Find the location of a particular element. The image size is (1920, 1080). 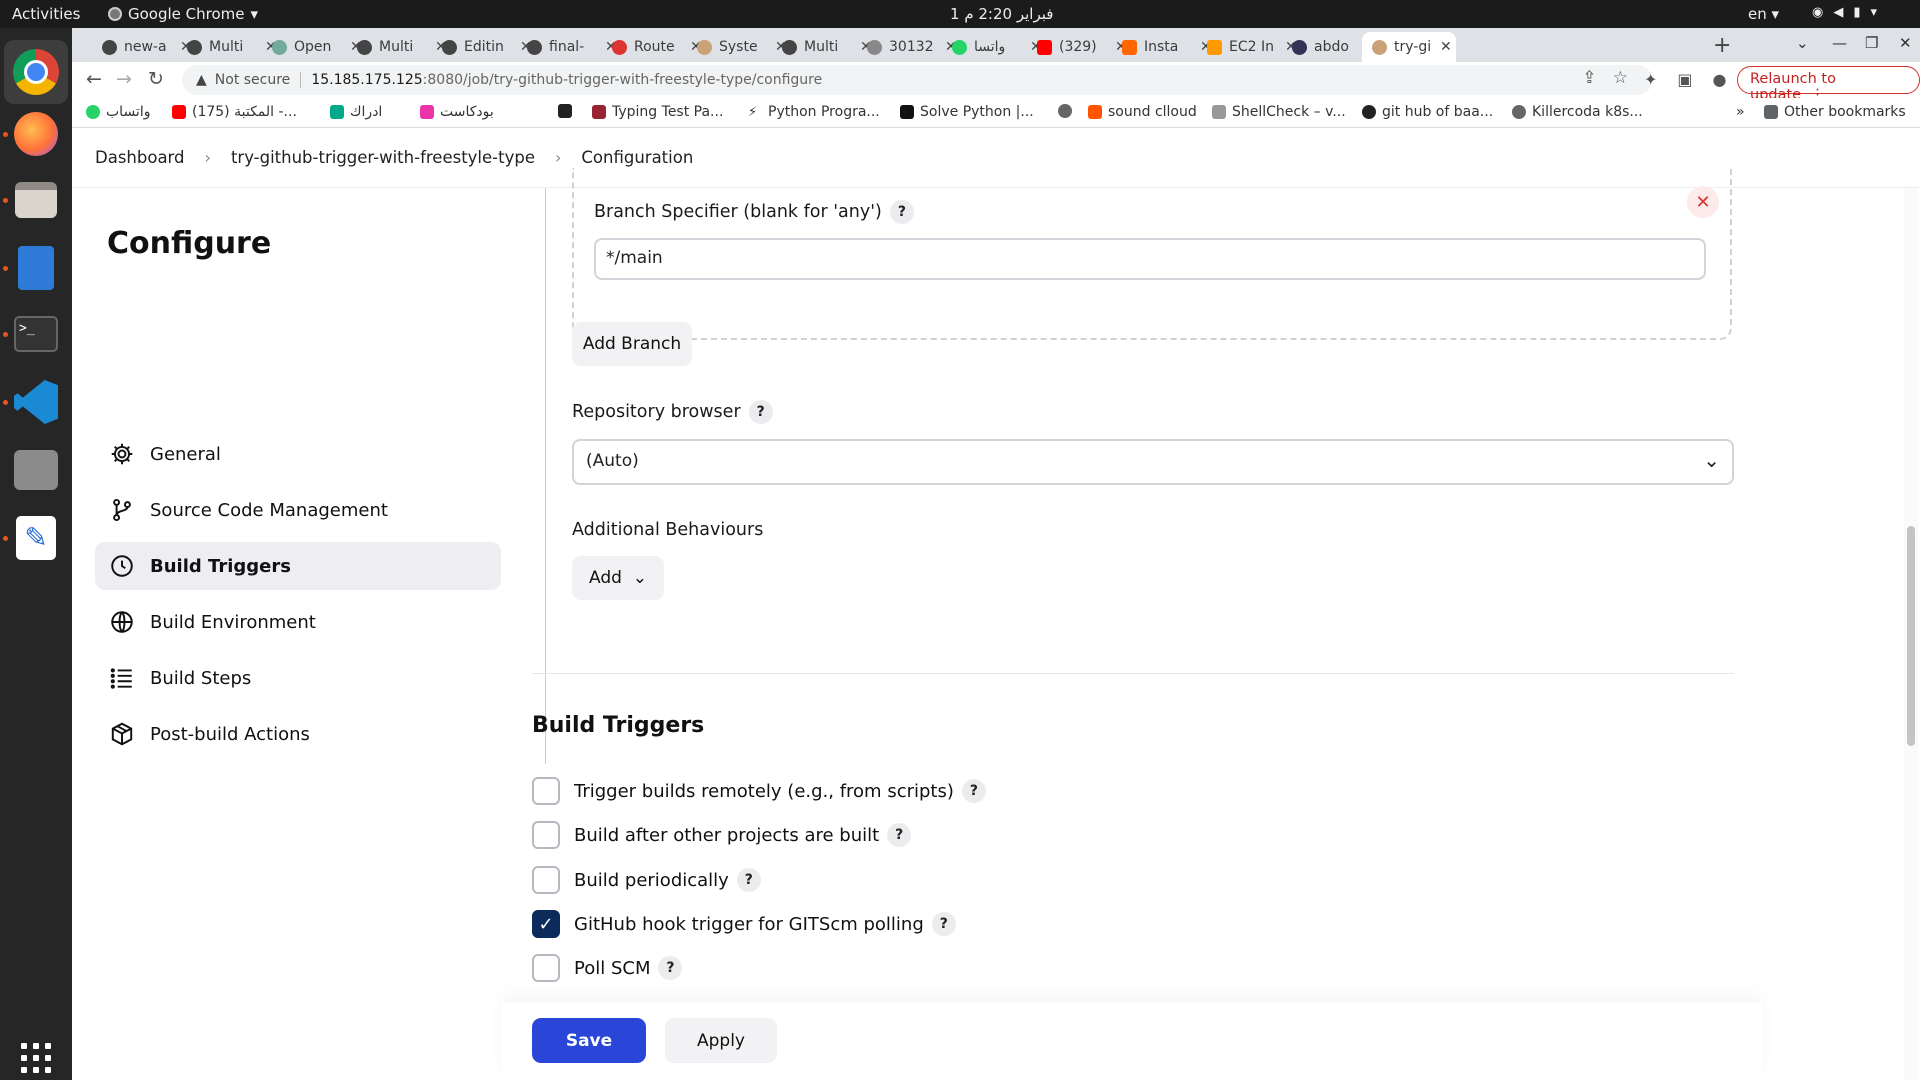

jenkins-icon is located at coordinates (1379, 47).